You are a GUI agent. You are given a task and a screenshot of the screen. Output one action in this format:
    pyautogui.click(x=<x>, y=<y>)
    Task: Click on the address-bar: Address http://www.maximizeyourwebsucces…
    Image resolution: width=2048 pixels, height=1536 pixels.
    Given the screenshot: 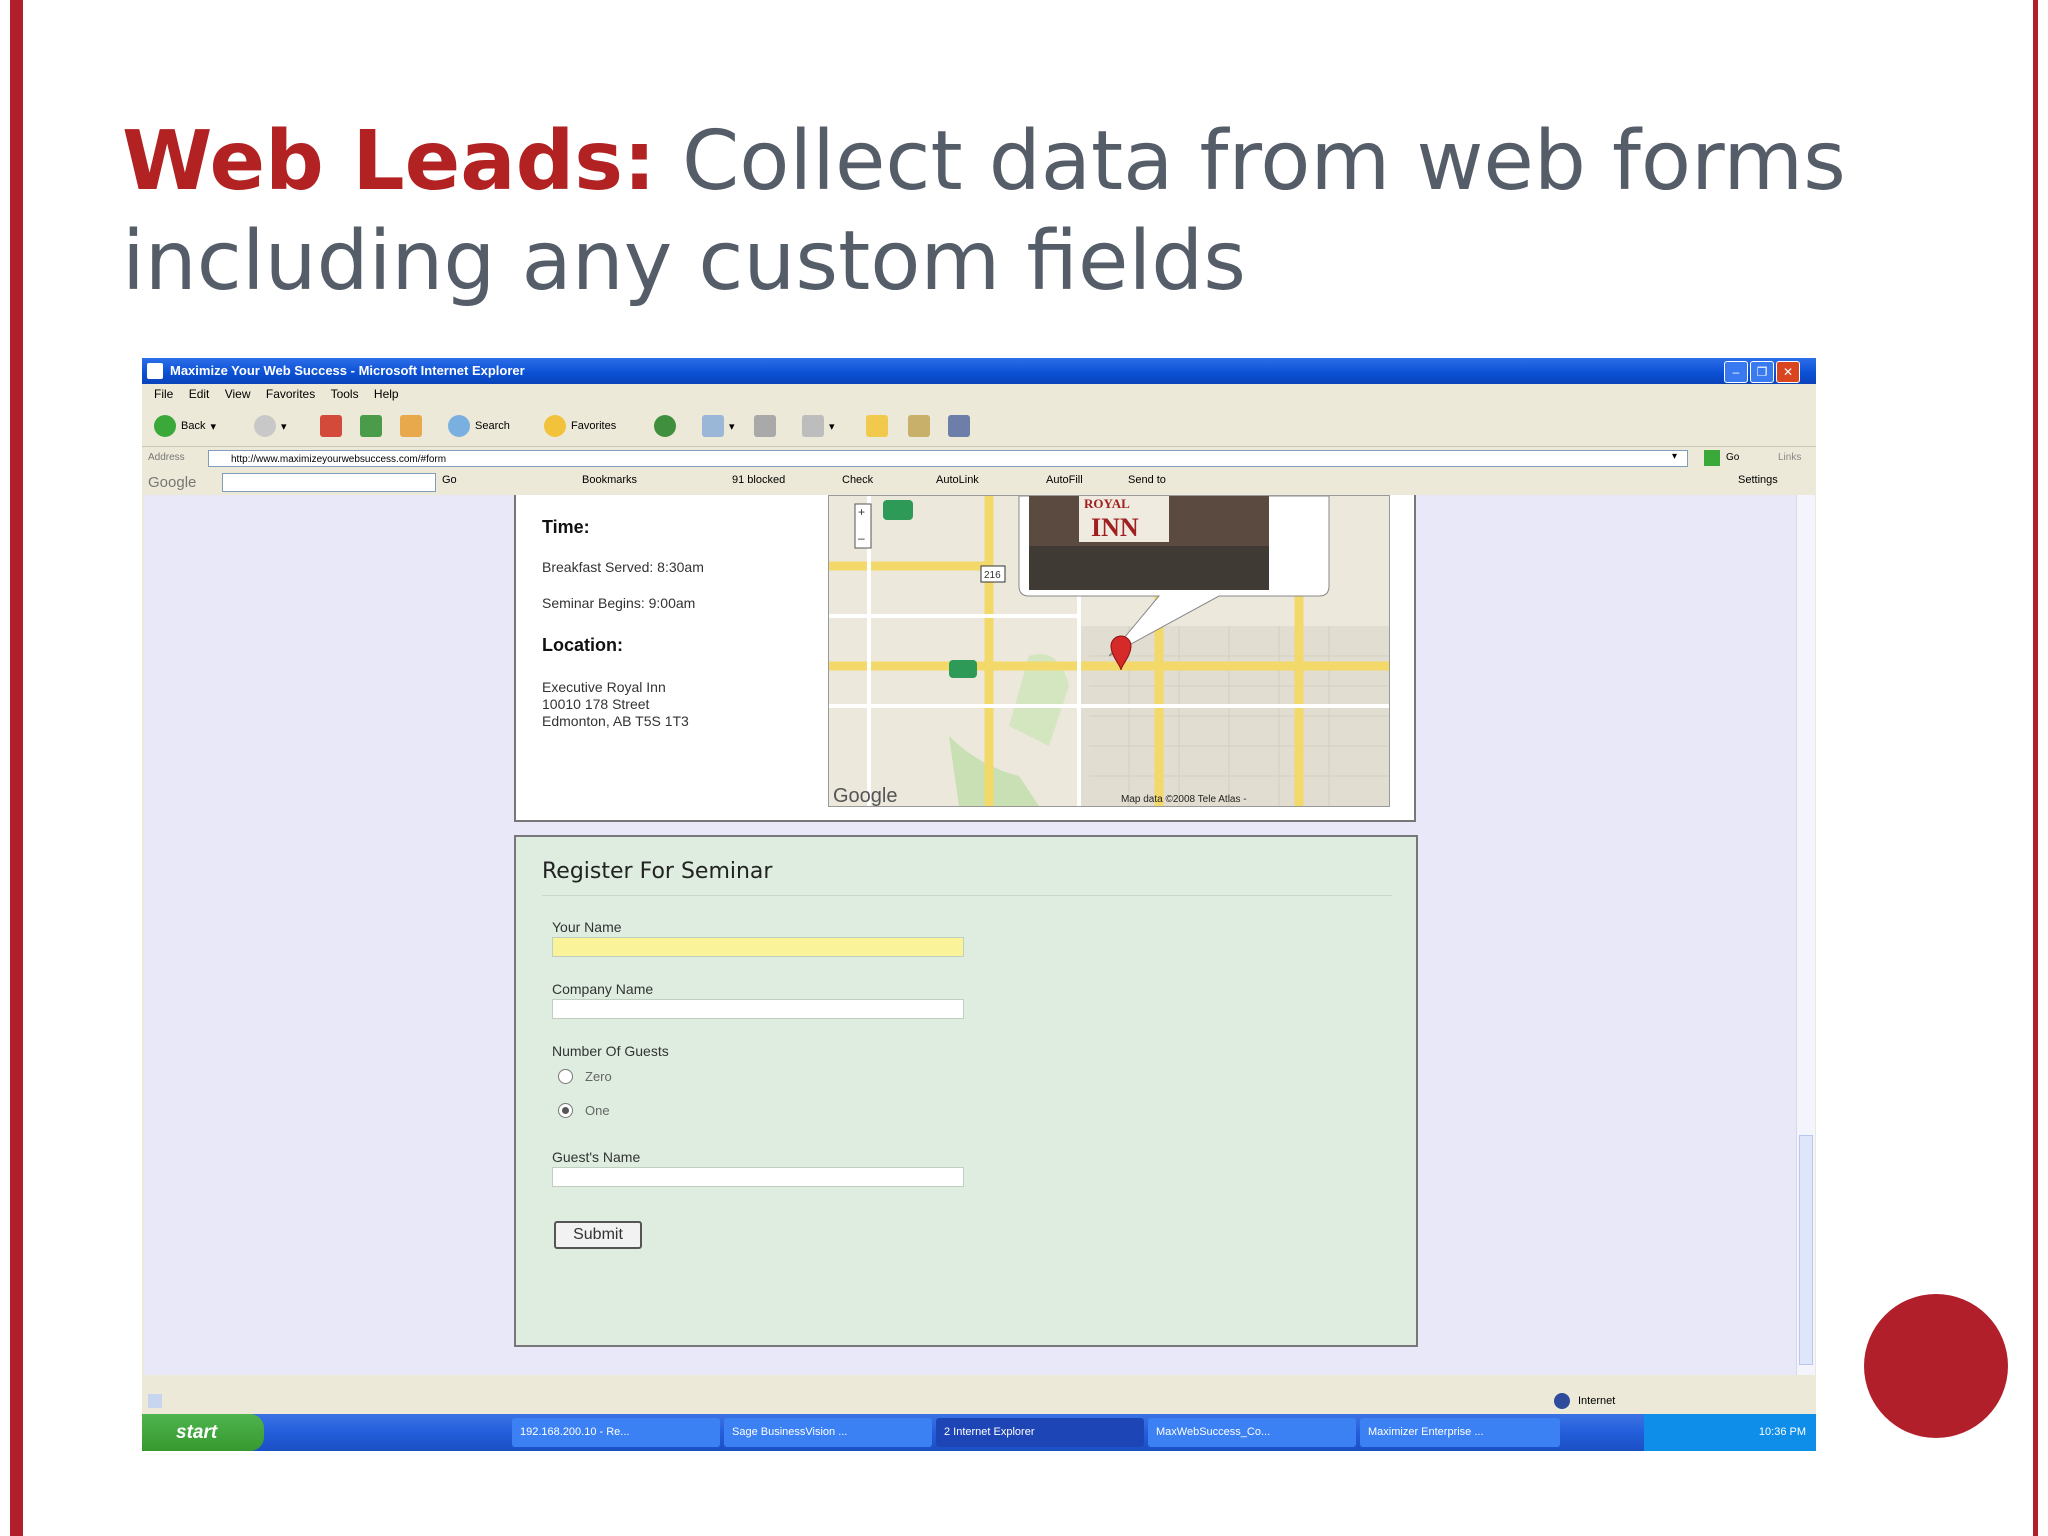 What is the action you would take?
    pyautogui.click(x=979, y=459)
    